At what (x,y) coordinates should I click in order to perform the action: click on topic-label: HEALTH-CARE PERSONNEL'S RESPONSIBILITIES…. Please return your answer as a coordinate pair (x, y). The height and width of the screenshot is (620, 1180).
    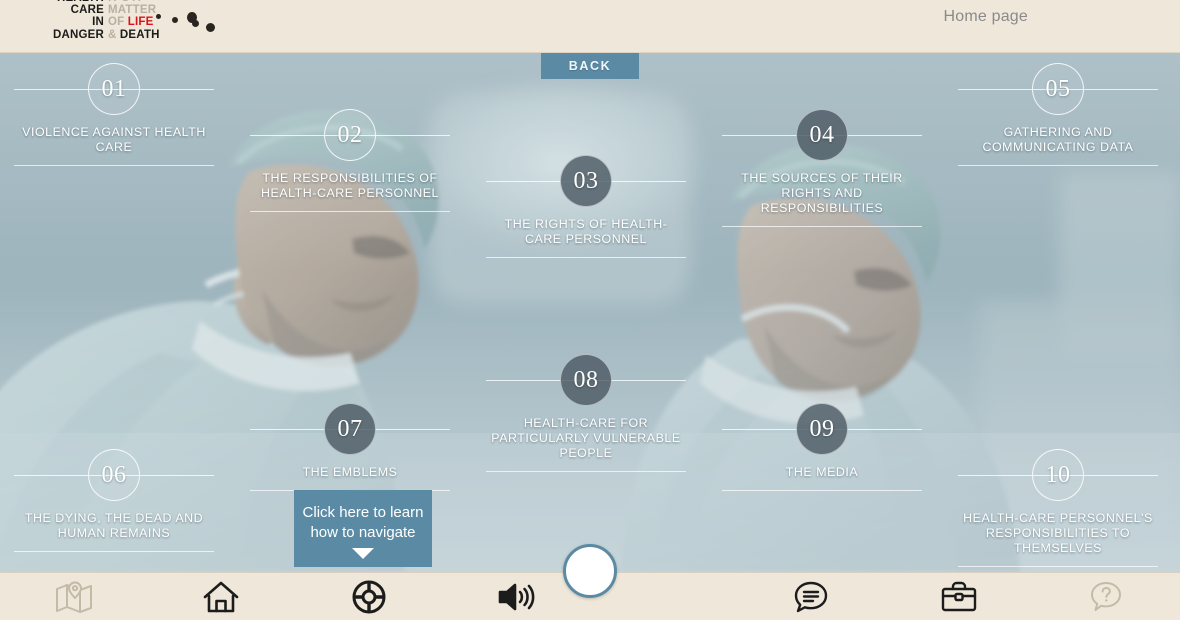
    Looking at the image, I should click on (1058, 533).